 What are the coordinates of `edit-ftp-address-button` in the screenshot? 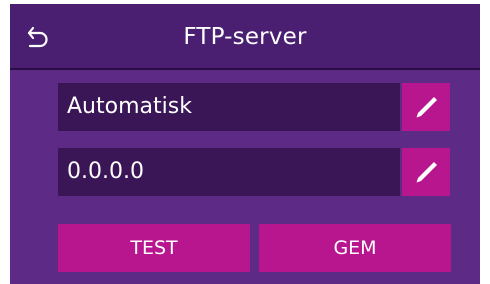 It's located at (426, 172).